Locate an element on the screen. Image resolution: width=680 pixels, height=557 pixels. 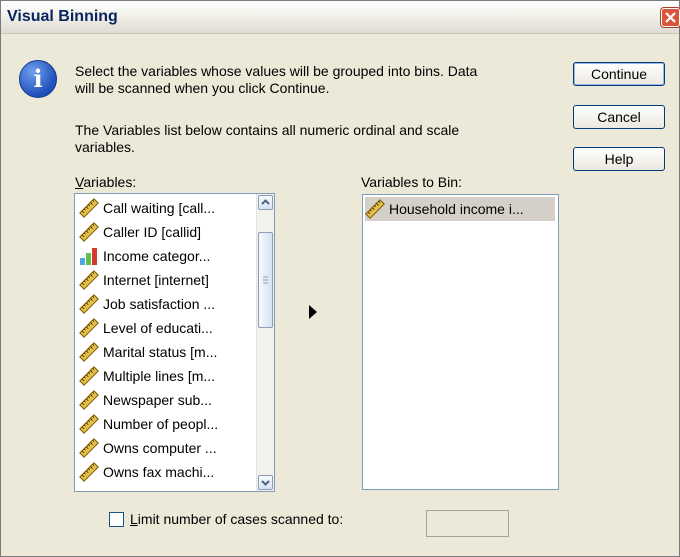
chevron-up-icon is located at coordinates (265, 202).